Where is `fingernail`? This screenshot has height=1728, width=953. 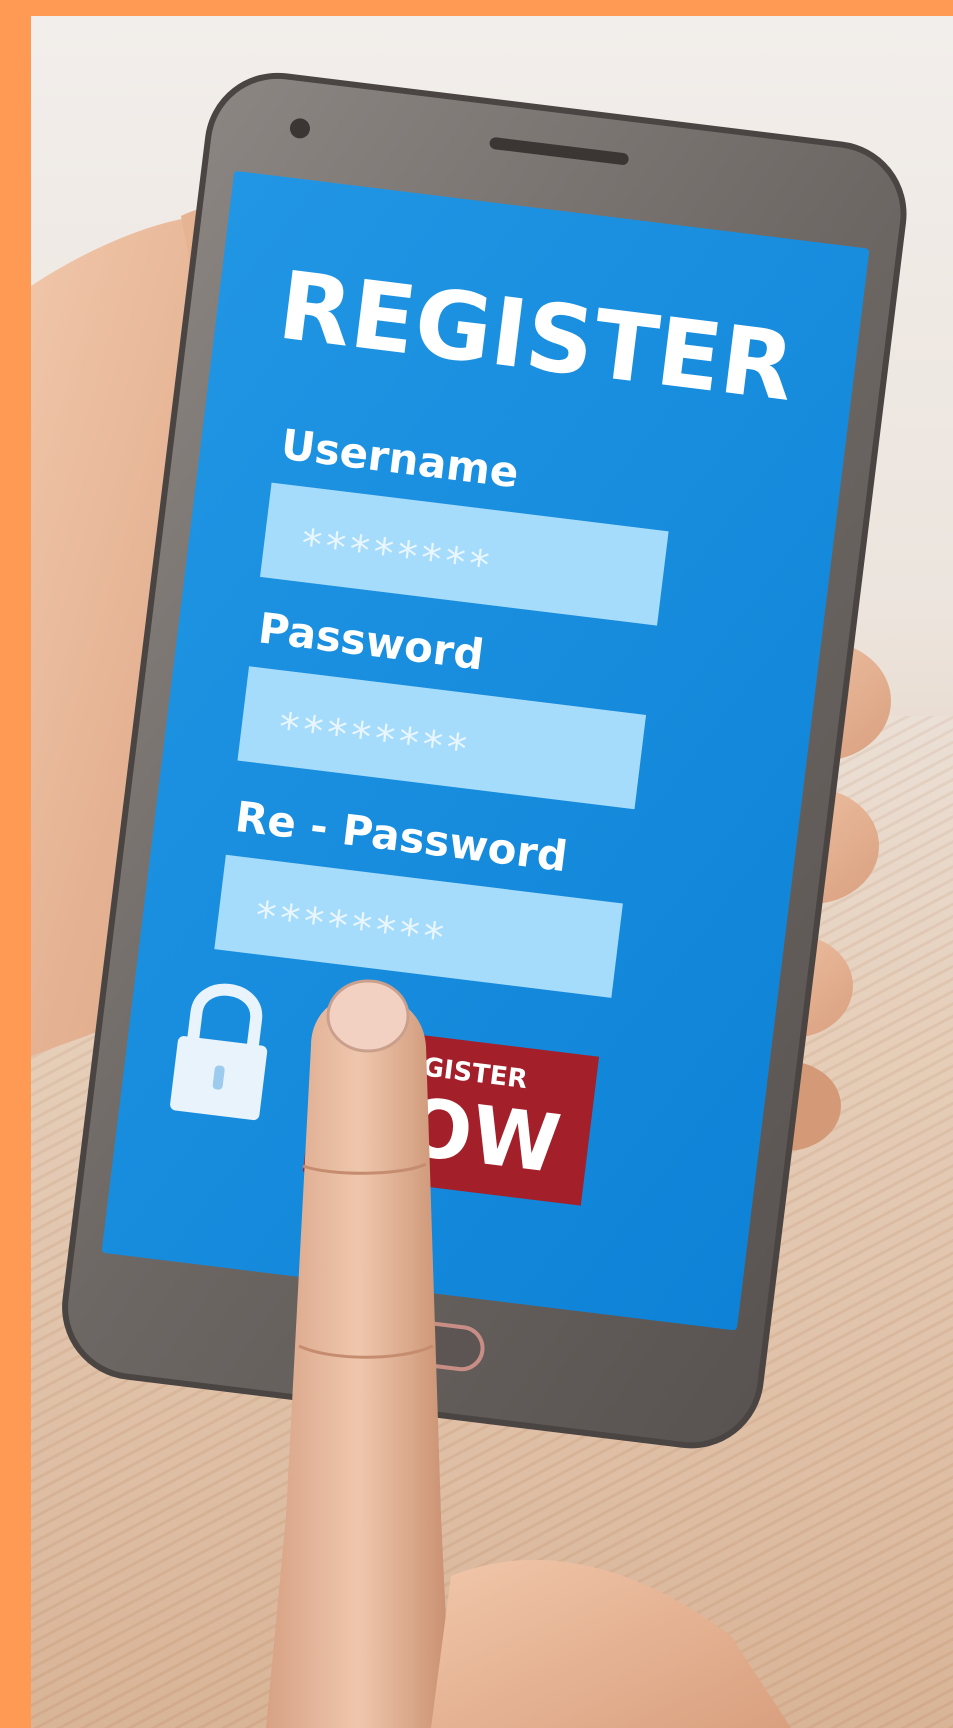 fingernail is located at coordinates (368, 1016).